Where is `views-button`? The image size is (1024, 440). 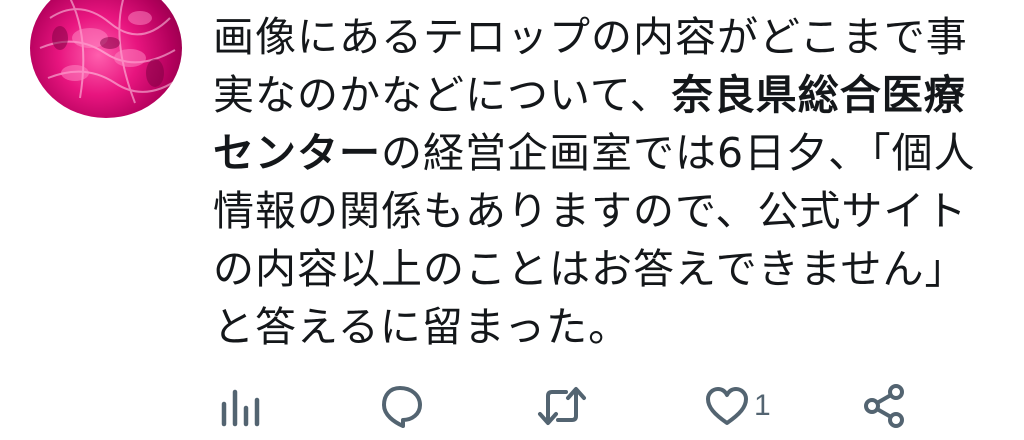 views-button is located at coordinates (240, 406).